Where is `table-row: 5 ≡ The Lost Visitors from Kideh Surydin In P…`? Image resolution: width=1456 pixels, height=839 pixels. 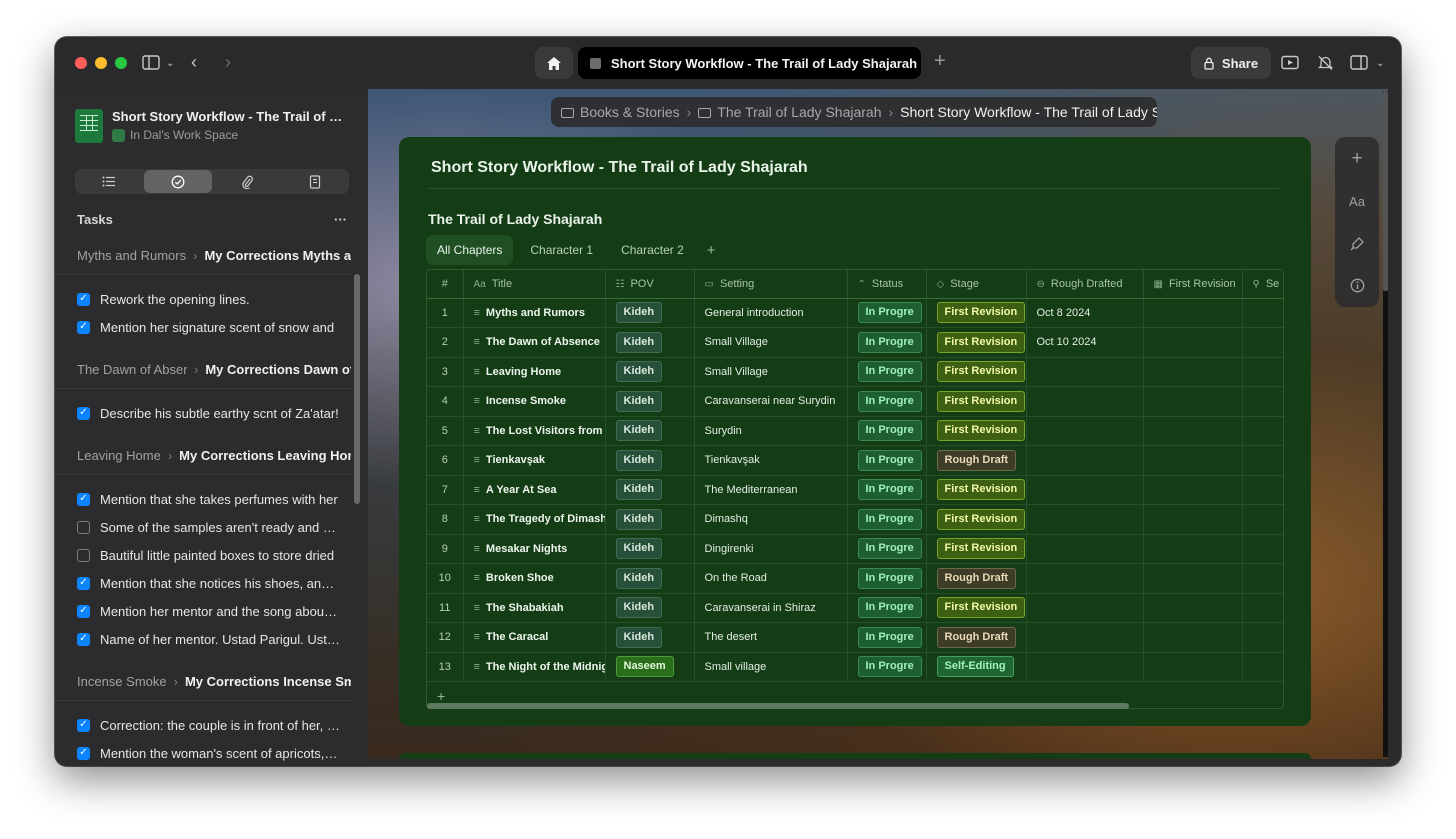 table-row: 5 ≡ The Lost Visitors from Kideh Surydin In P… is located at coordinates (855, 431).